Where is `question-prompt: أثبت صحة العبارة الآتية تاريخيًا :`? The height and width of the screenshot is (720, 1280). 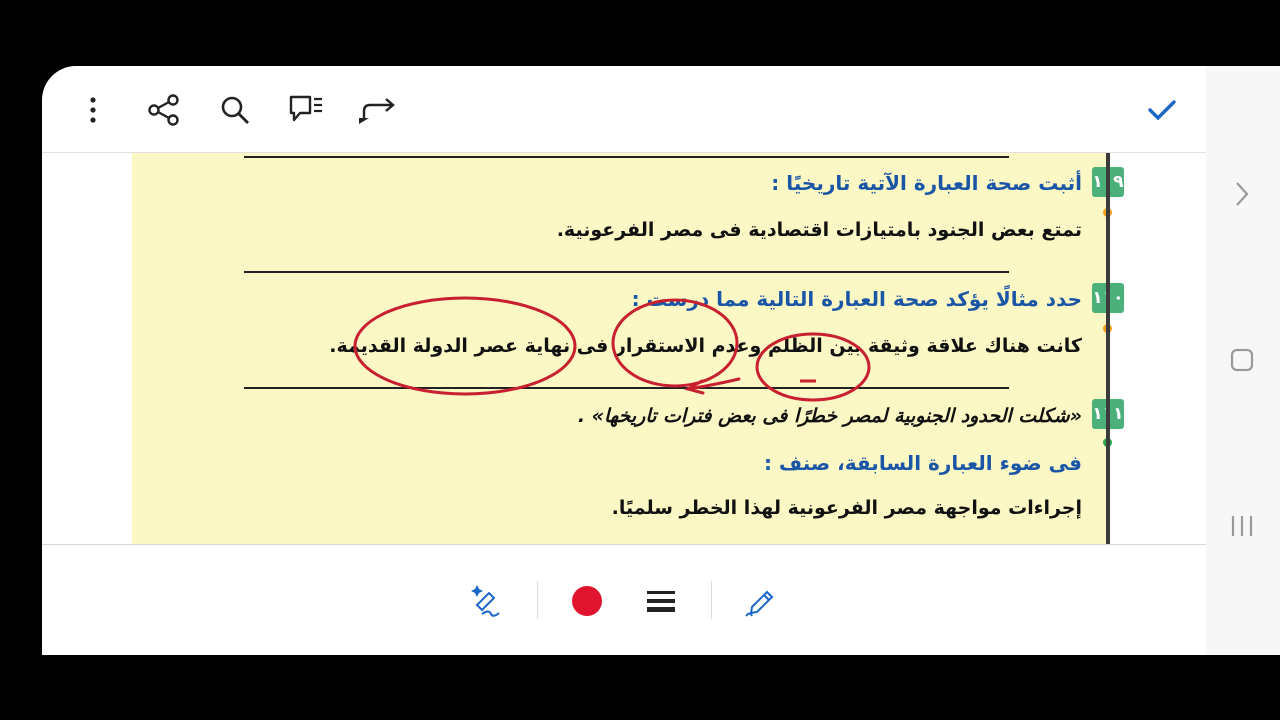 question-prompt: أثبت صحة العبارة الآتية تاريخيًا : is located at coordinates (926, 183).